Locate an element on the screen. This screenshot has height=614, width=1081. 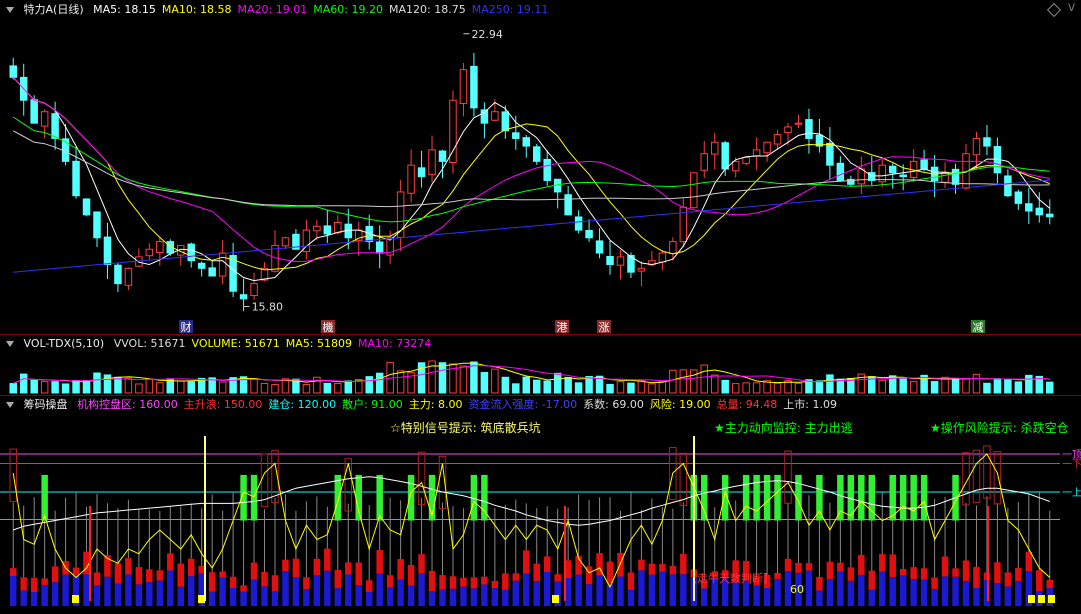
right-mark: 一上 is located at coordinates (1071, 493).